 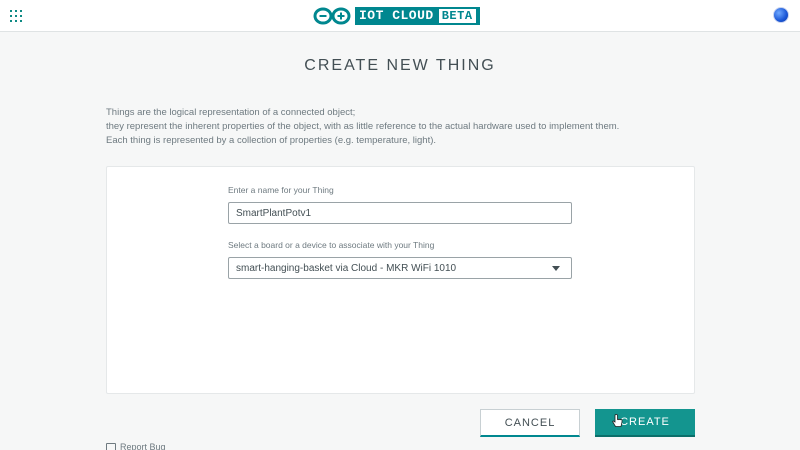 I want to click on arduino-infinity-logo-icon, so click(x=332, y=16).